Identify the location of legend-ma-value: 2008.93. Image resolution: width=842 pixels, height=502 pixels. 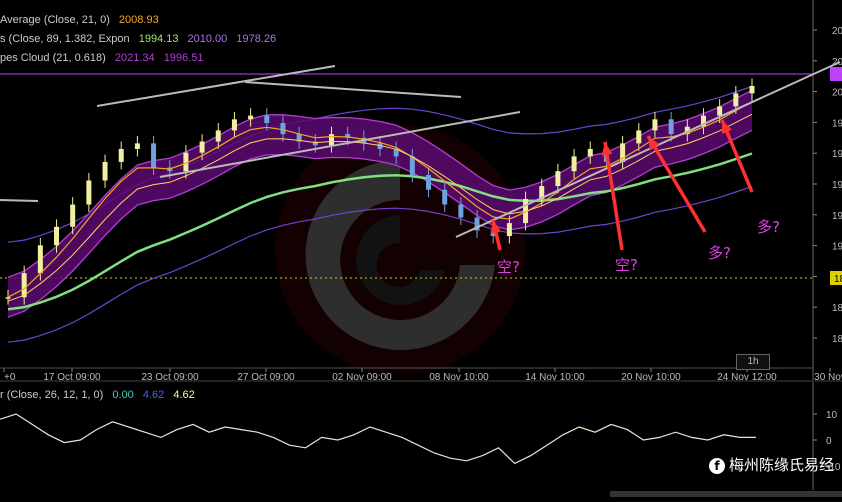
(138, 20).